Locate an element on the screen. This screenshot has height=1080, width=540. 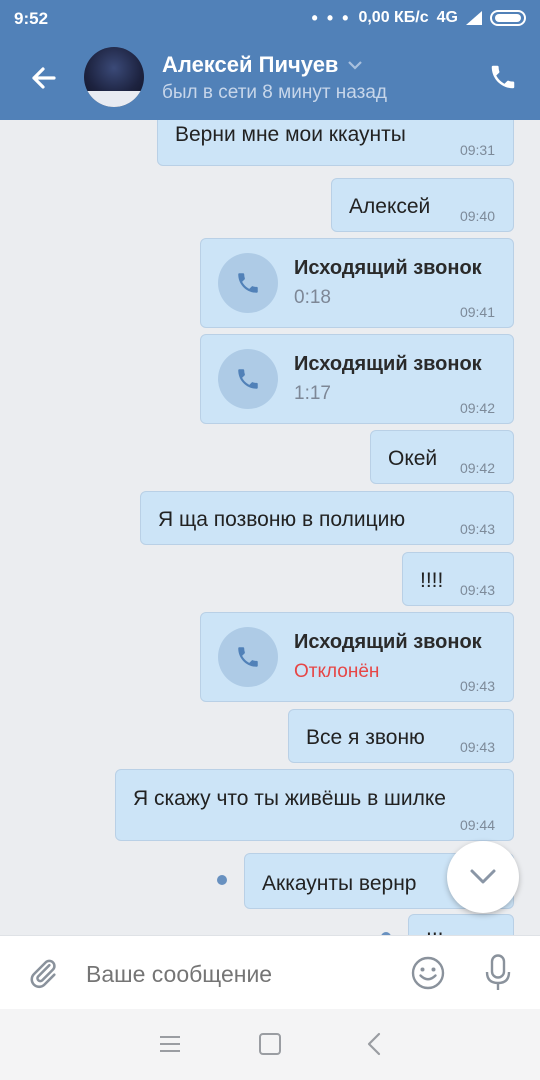
message-time: 09:41 is located at coordinates (477, 312).